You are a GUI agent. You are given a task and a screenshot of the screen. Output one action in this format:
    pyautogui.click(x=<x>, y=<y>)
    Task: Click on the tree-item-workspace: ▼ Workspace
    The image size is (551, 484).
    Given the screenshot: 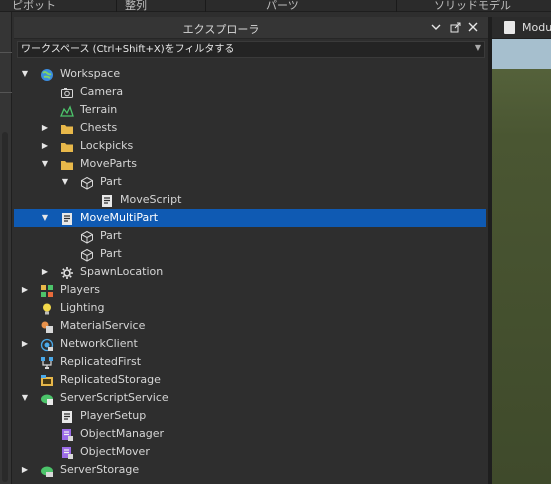 What is the action you would take?
    pyautogui.click(x=250, y=74)
    